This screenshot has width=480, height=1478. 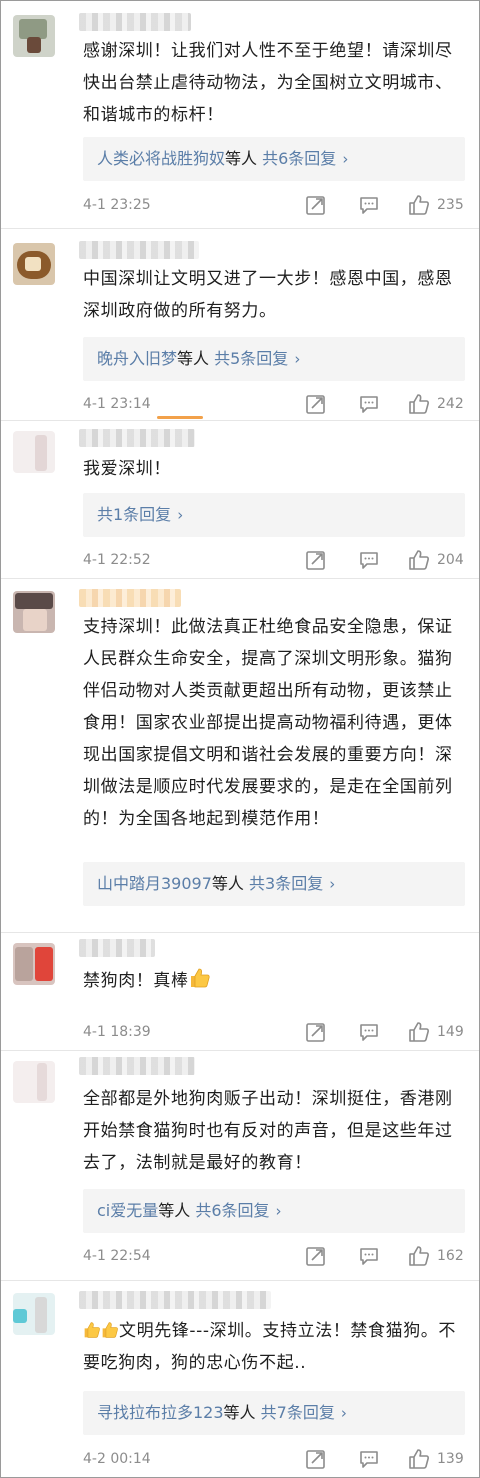 What do you see at coordinates (137, 358) in the screenshot?
I see `reply-users: 晚舟入旧梦` at bounding box center [137, 358].